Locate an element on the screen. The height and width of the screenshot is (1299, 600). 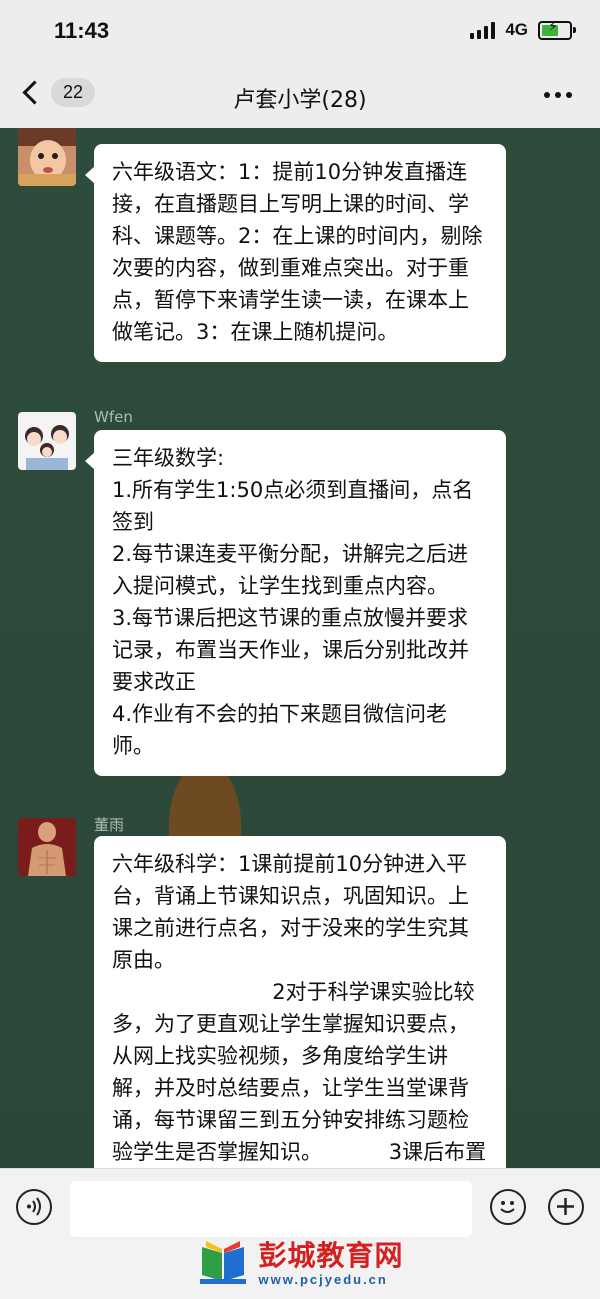
watermark: 彭城教育网 www.pcjyedu.cn is located at coordinates (300, 1263).